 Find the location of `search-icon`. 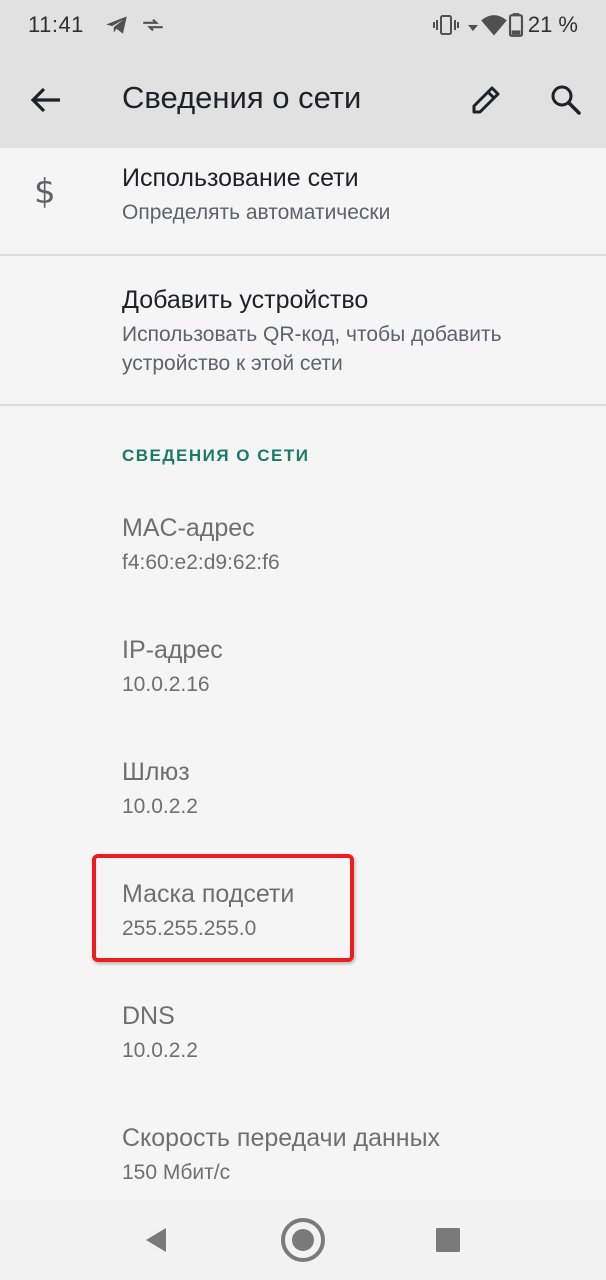

search-icon is located at coordinates (566, 100).